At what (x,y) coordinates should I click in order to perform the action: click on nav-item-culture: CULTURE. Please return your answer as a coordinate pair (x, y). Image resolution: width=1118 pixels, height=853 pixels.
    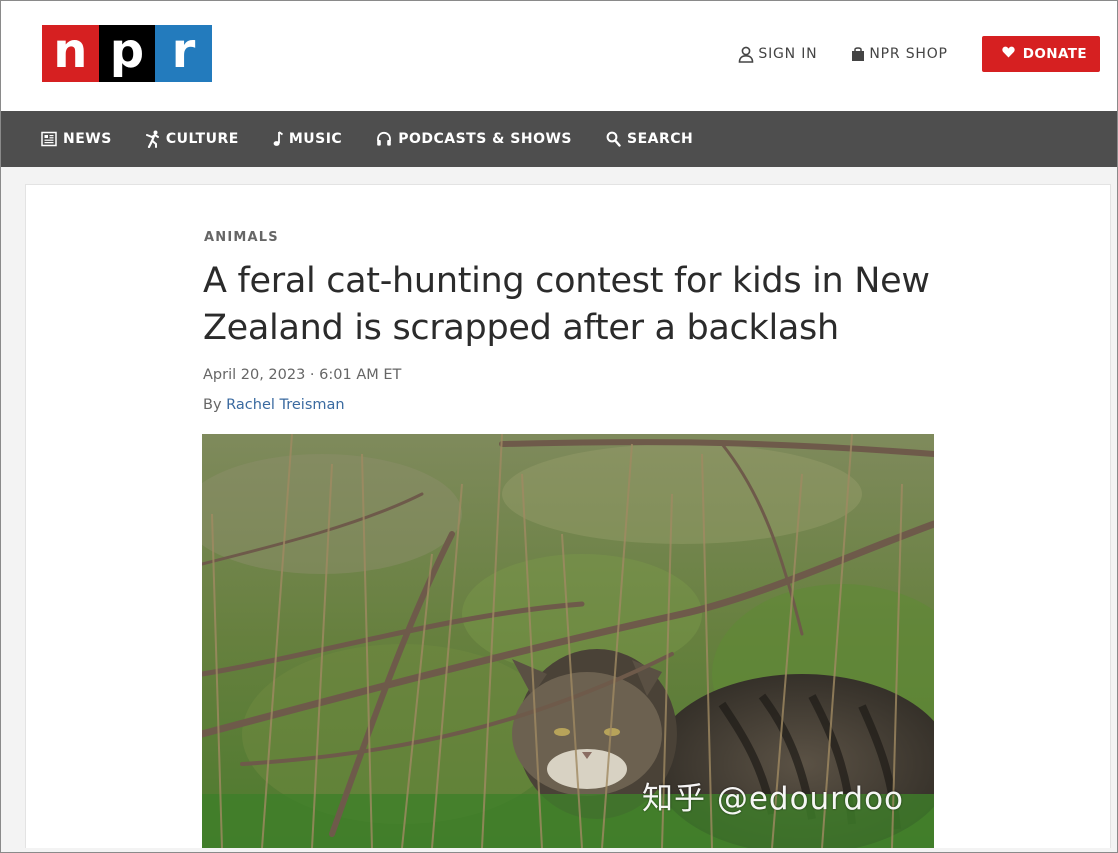
    Looking at the image, I should click on (192, 139).